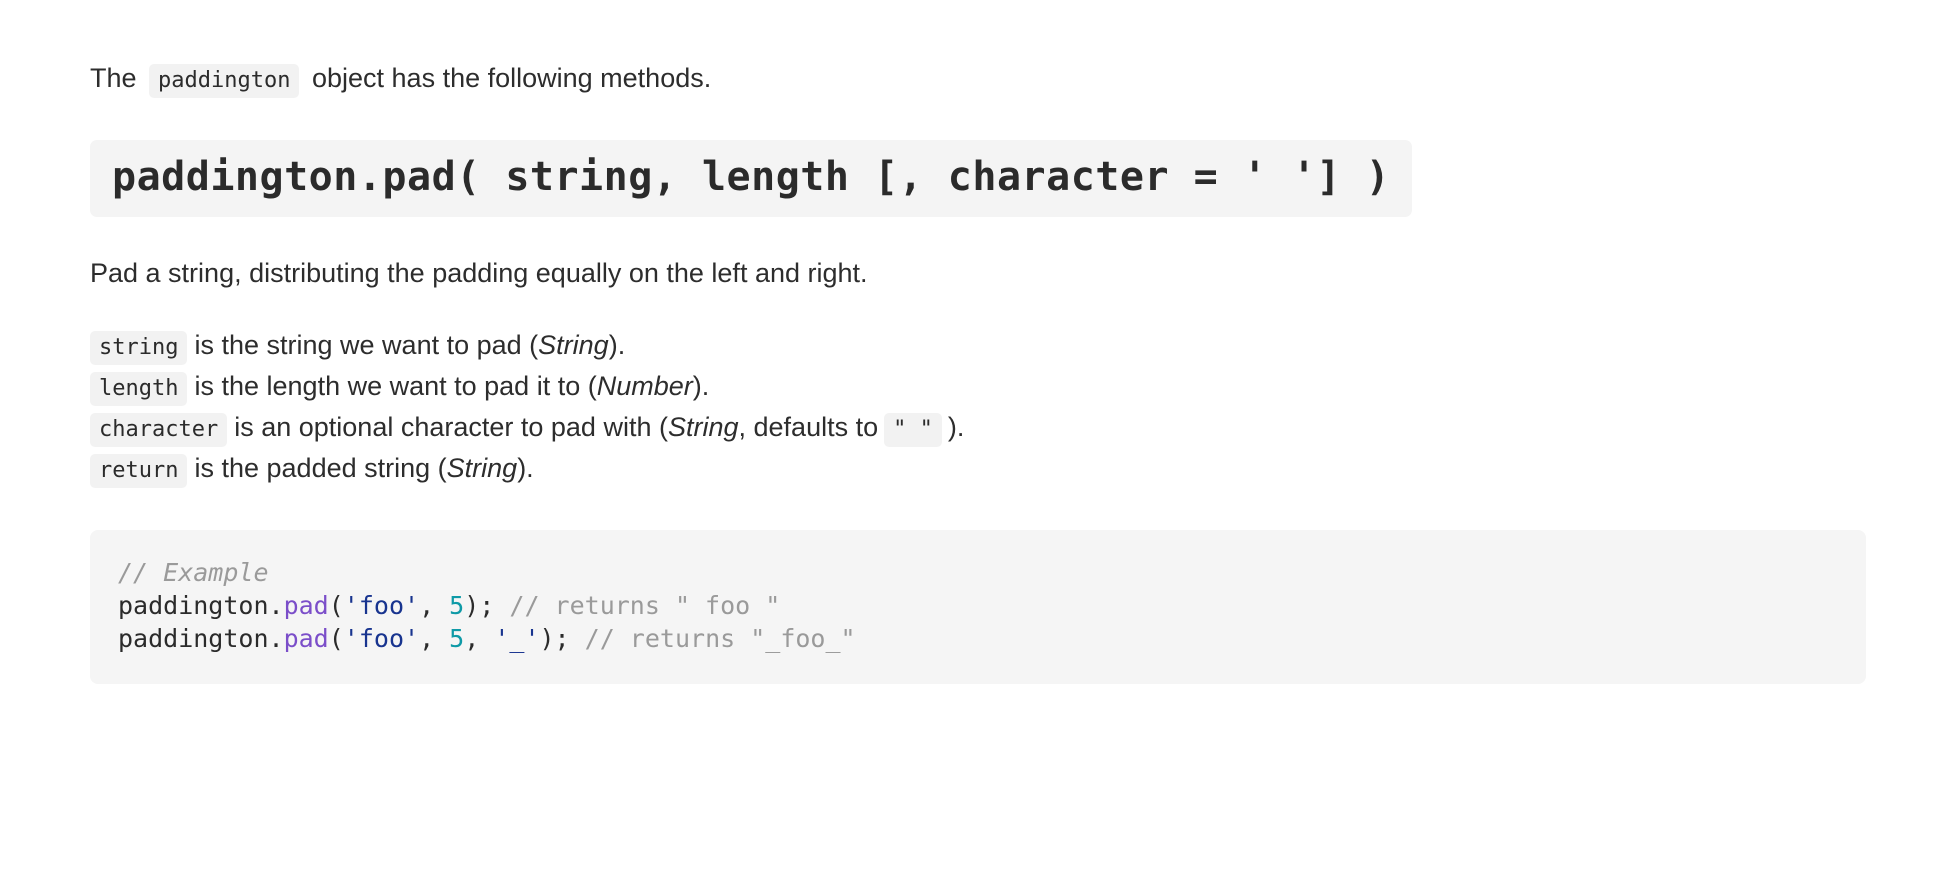 The width and height of the screenshot is (1956, 878). I want to click on parameter-description-return: is the padded string (, so click(320, 467).